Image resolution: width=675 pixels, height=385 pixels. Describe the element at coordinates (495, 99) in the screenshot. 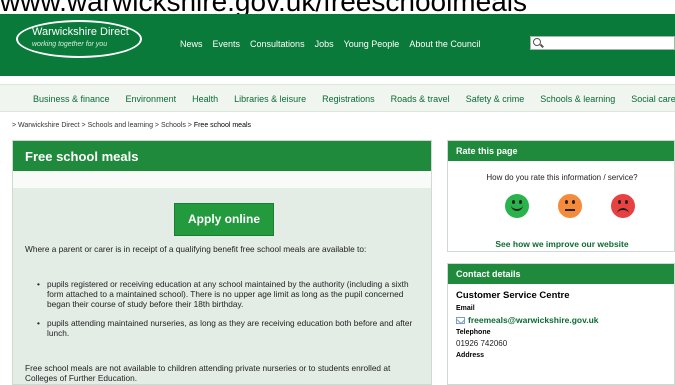

I see `main-nav-safety: Safety & crime` at that location.